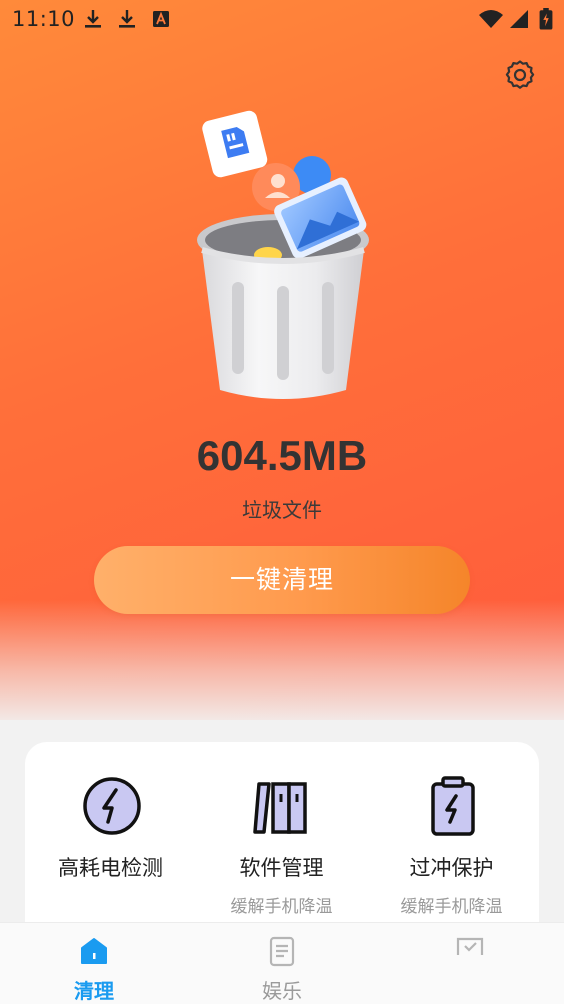  What do you see at coordinates (282, 665) in the screenshot?
I see `hero-fade` at bounding box center [282, 665].